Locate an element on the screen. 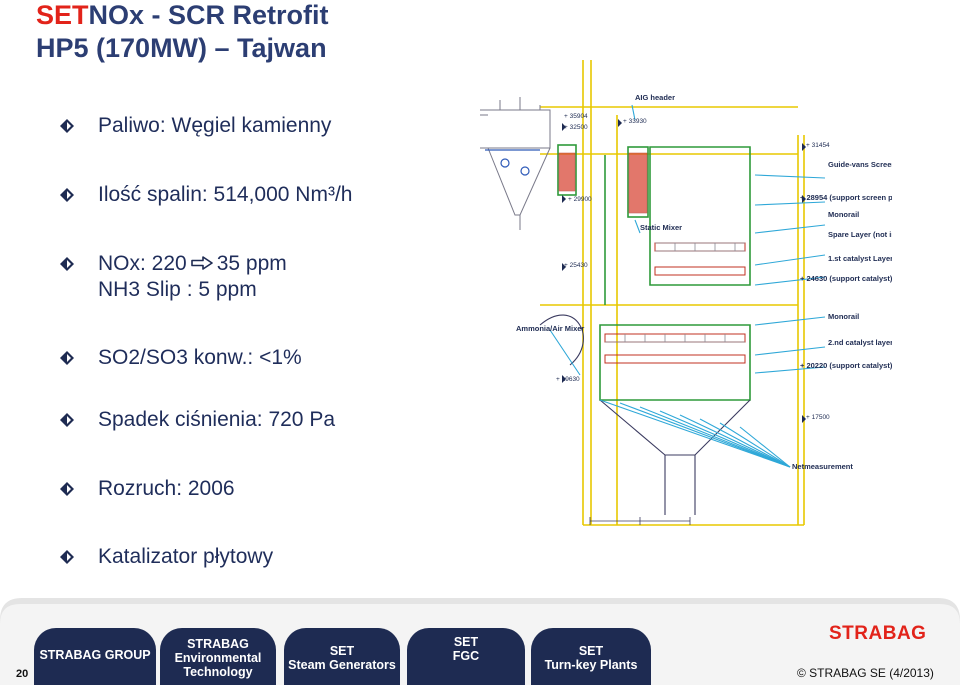  tab-strabag-group: STRABAG GROUP is located at coordinates (95, 656).